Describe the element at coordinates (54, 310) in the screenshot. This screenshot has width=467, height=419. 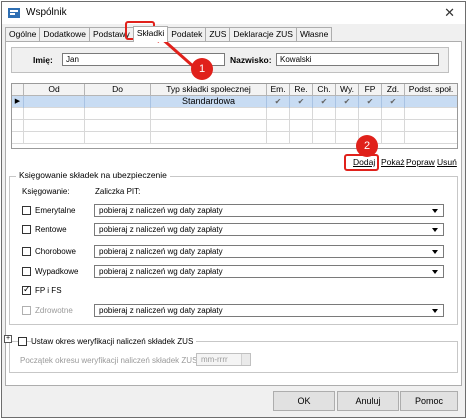
I see `zdrowotne-label: Zdrowotne` at that location.